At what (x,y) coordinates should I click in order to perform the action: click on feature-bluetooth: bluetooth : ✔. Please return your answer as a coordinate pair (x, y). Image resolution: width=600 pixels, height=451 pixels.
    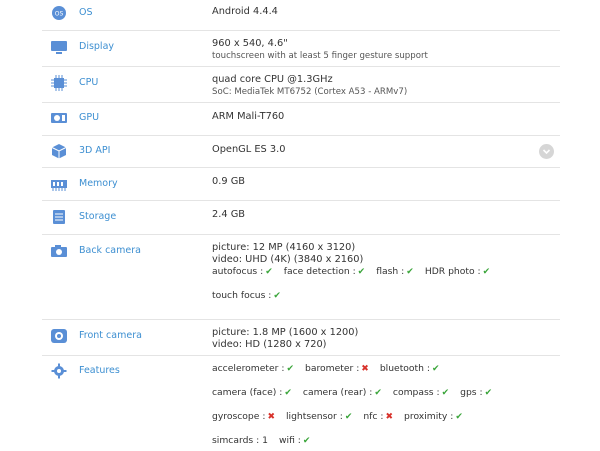
    Looking at the image, I should click on (410, 369).